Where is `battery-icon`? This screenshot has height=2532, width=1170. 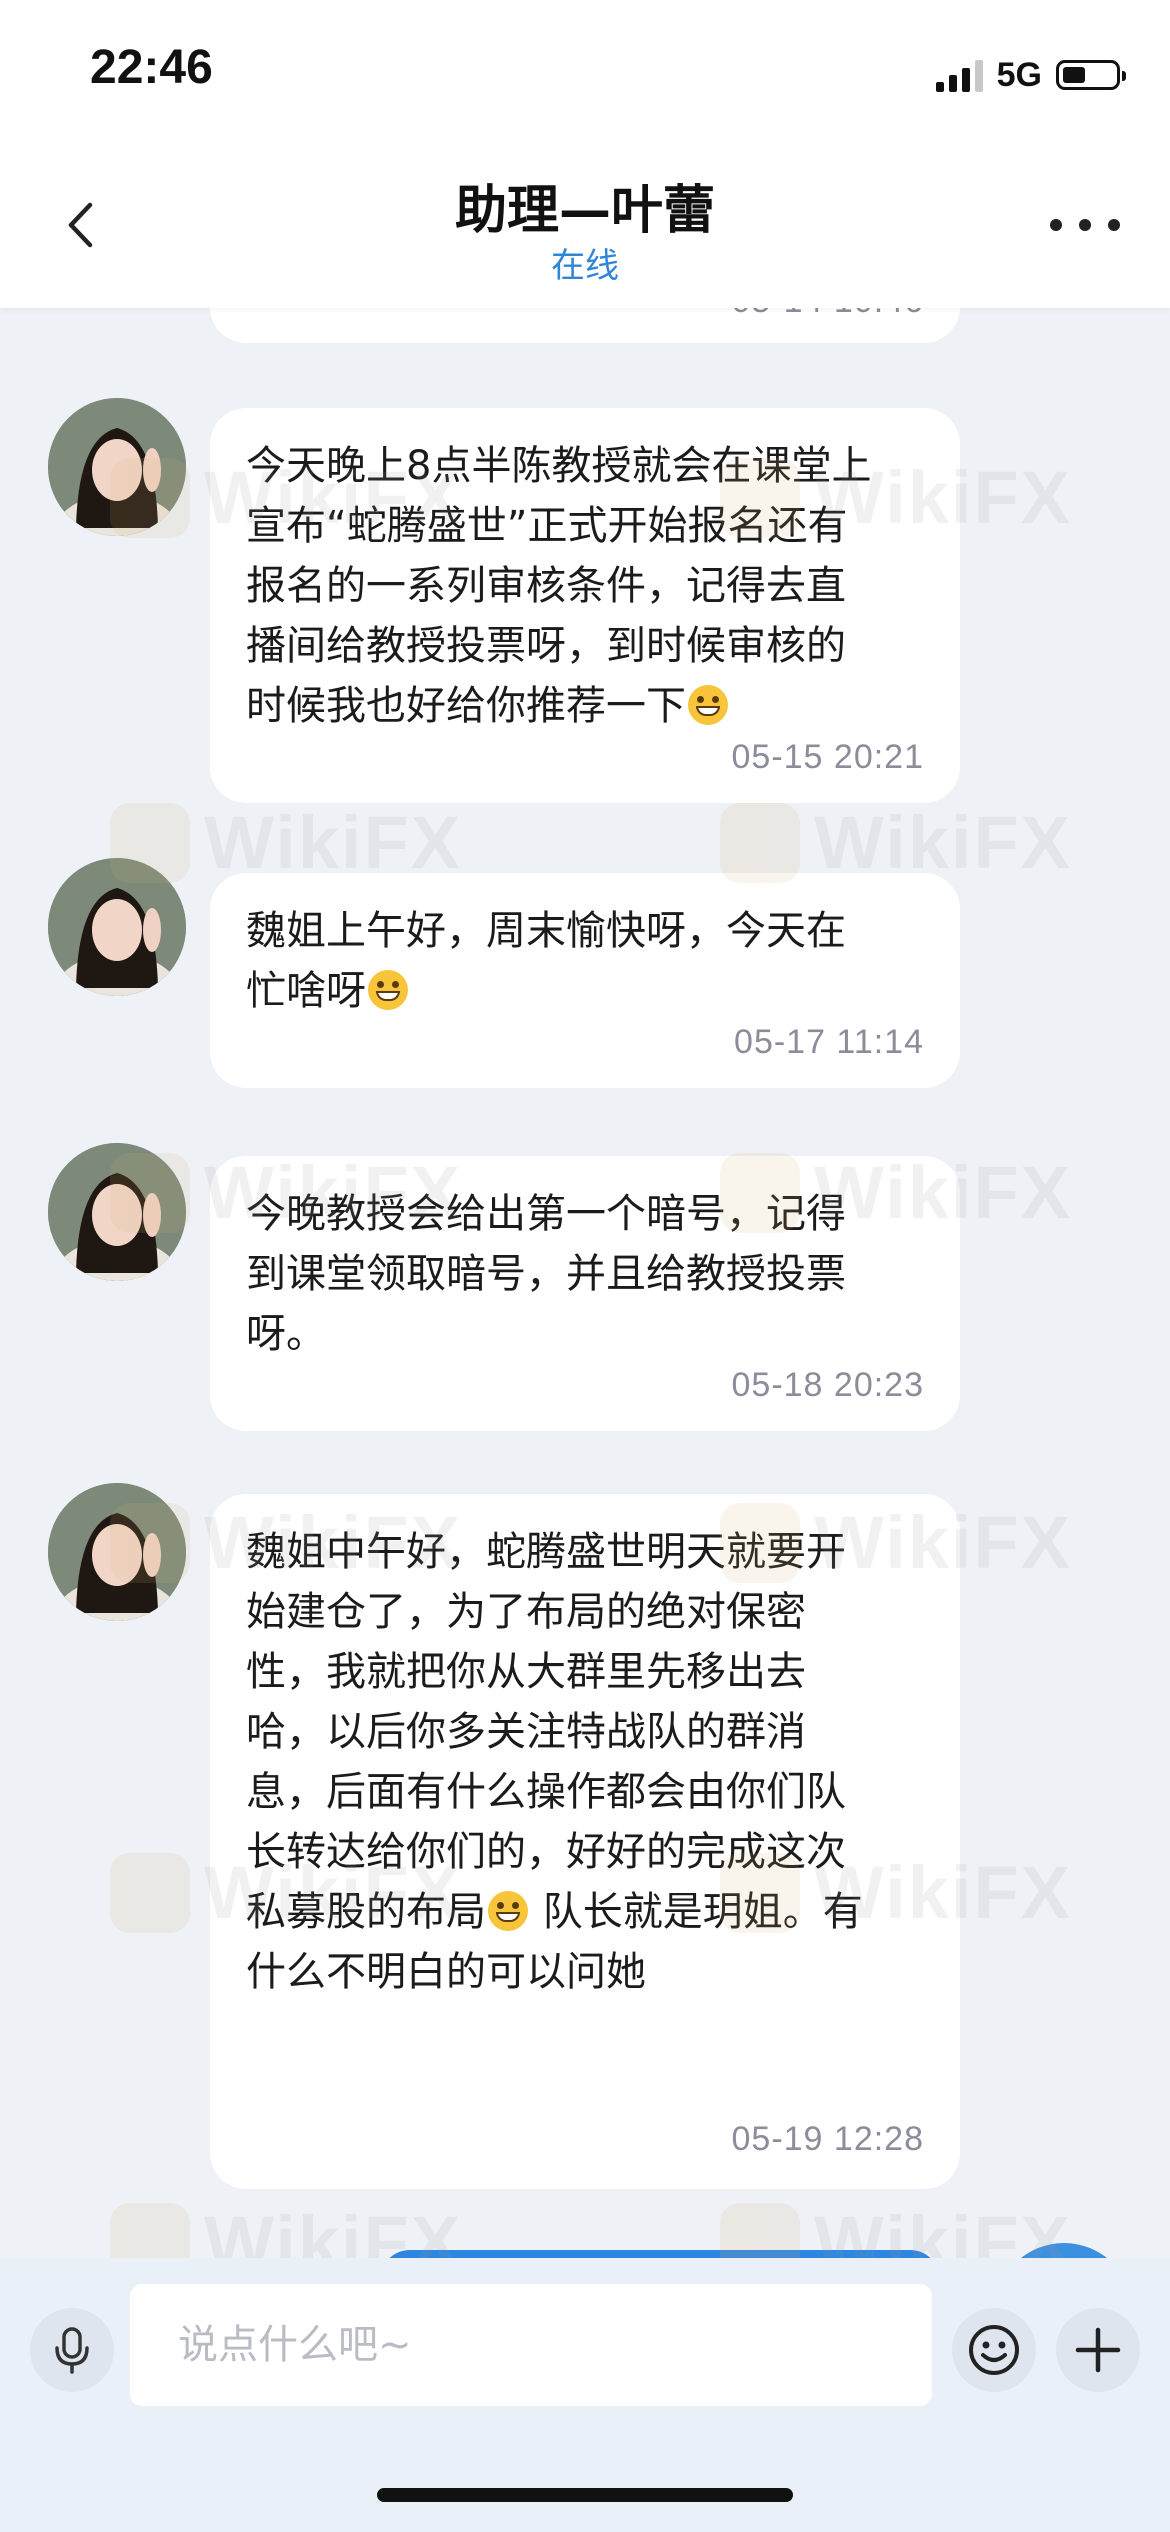
battery-icon is located at coordinates (1091, 75).